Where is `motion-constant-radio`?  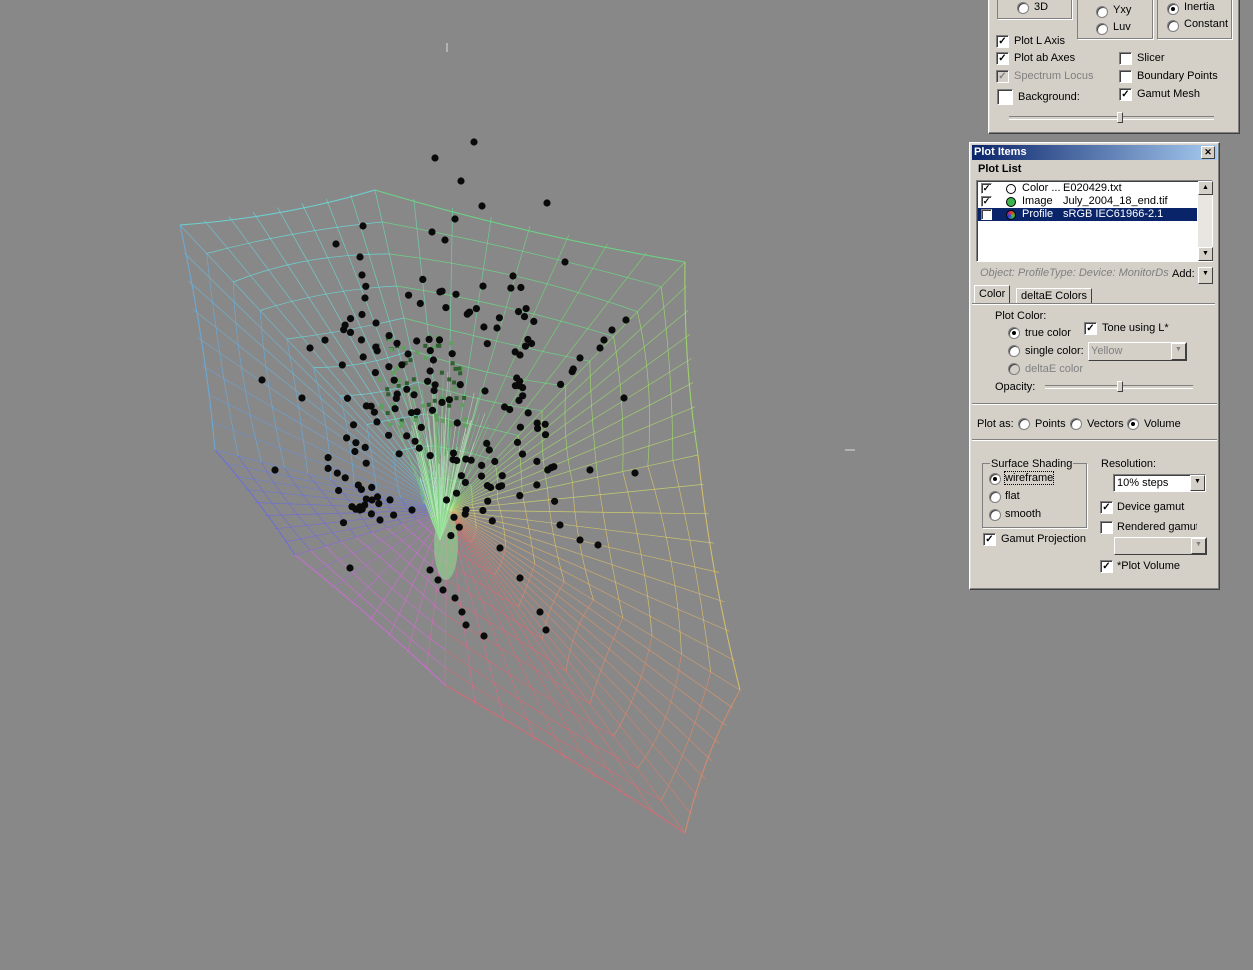
motion-constant-radio is located at coordinates (1173, 26).